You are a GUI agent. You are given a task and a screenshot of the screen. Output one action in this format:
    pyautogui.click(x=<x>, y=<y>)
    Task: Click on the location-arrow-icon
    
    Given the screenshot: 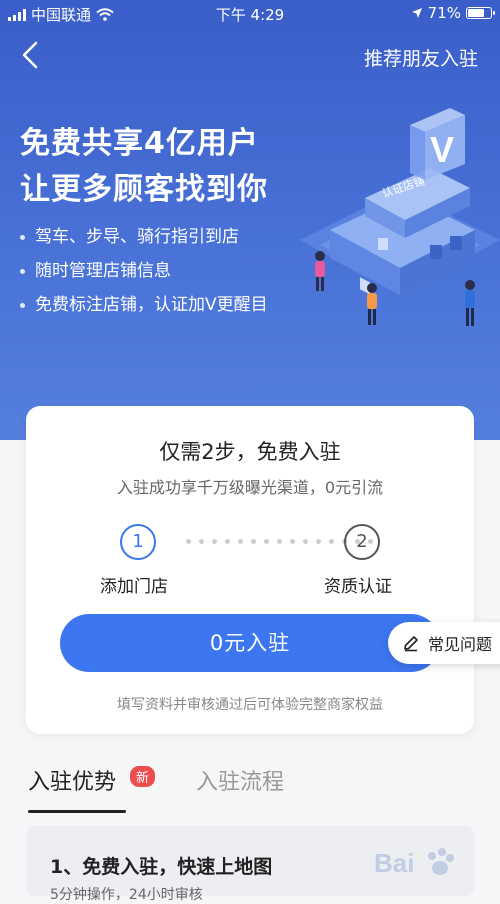 What is the action you would take?
    pyautogui.click(x=416, y=13)
    